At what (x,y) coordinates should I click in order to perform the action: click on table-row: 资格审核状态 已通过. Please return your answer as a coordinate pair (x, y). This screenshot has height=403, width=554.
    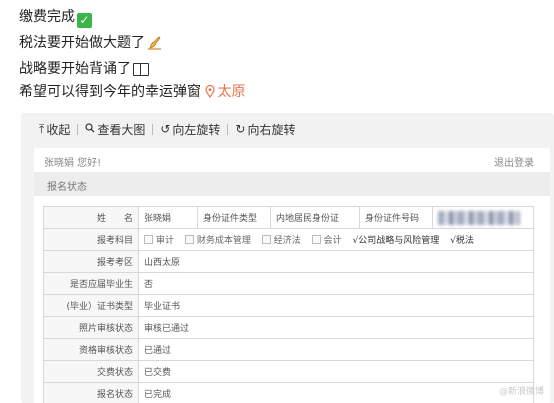
    Looking at the image, I should click on (288, 349).